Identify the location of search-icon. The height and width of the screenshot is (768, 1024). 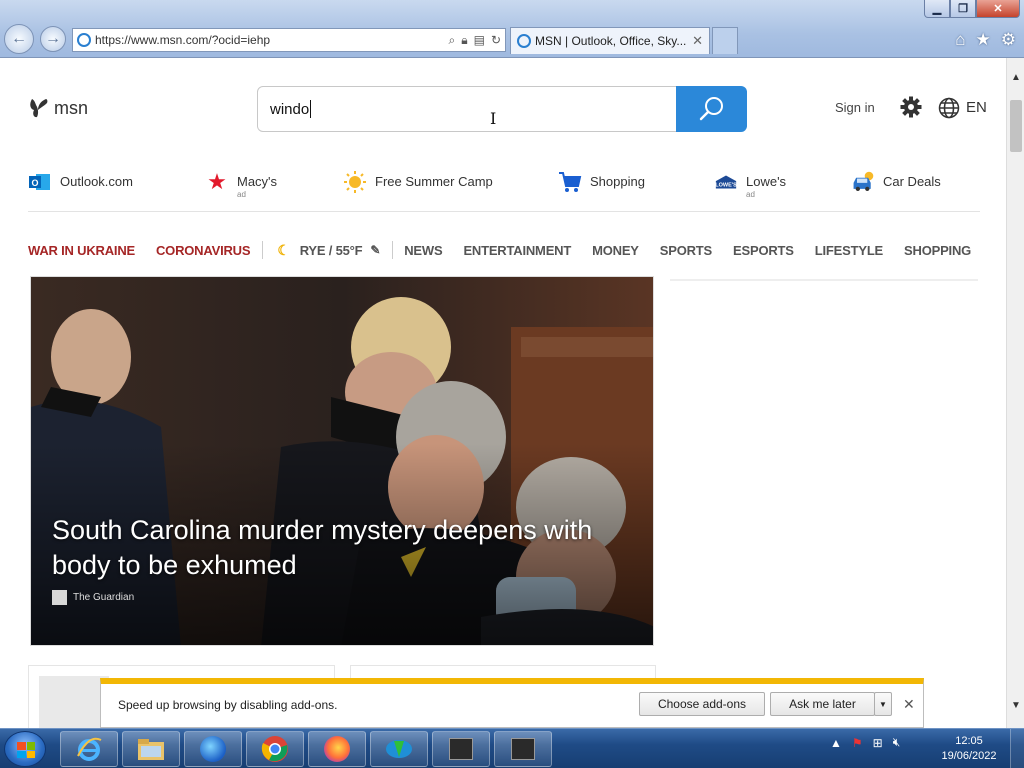
(711, 109).